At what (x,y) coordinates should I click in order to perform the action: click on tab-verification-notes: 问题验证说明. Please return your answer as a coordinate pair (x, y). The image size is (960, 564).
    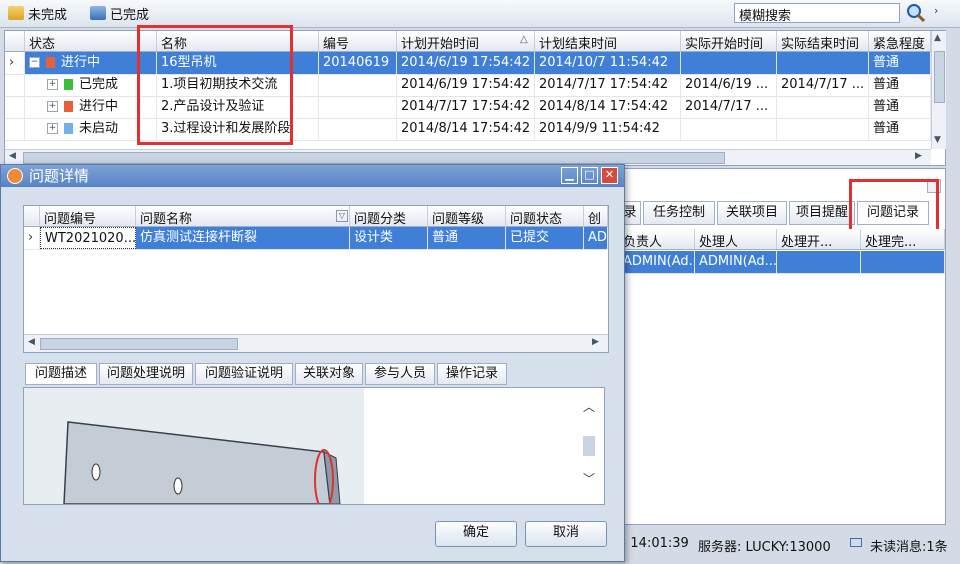
    Looking at the image, I should click on (244, 374).